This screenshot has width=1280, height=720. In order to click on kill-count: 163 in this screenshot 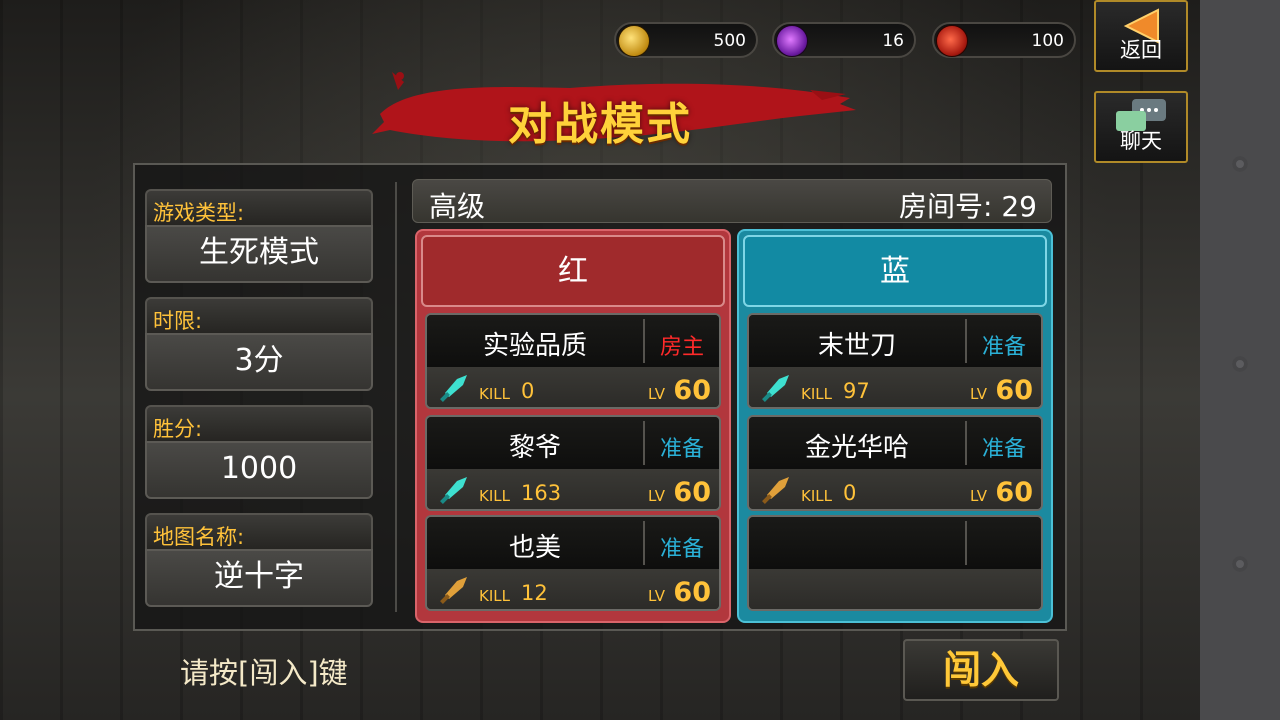, I will do `click(541, 493)`.